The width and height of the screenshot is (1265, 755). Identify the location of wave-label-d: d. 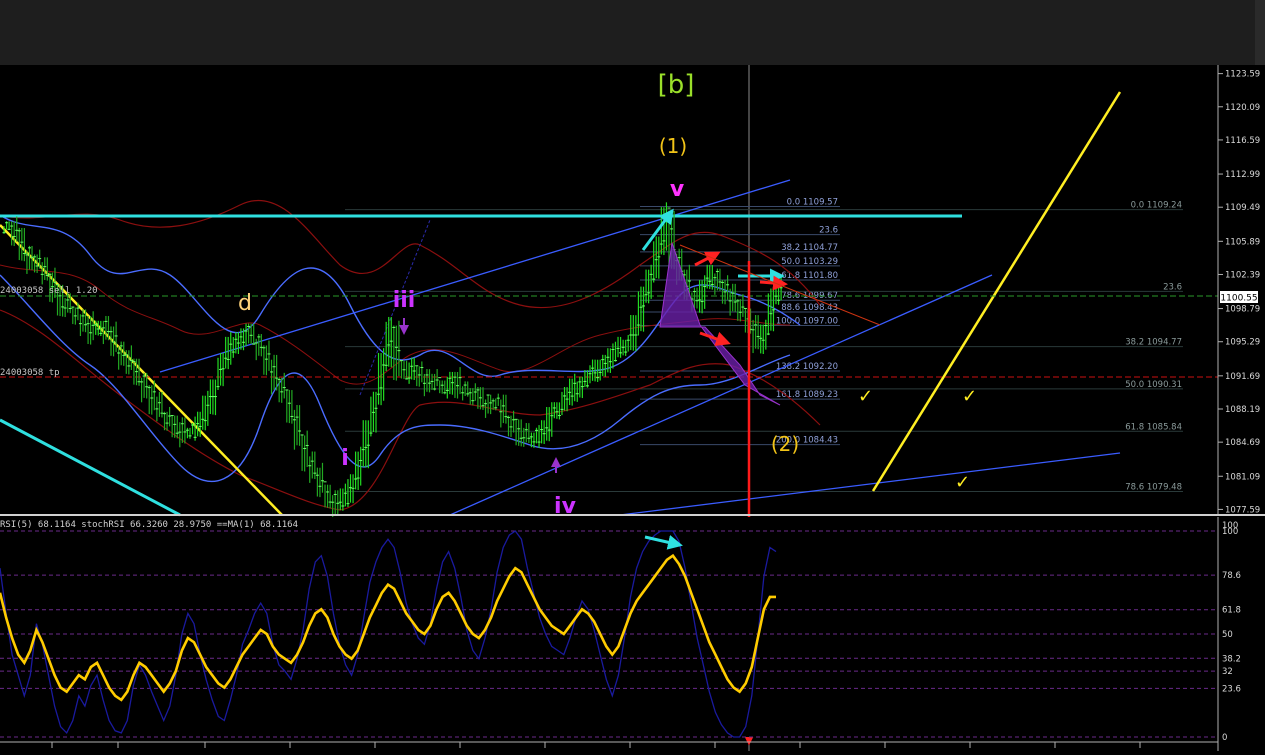
(245, 303).